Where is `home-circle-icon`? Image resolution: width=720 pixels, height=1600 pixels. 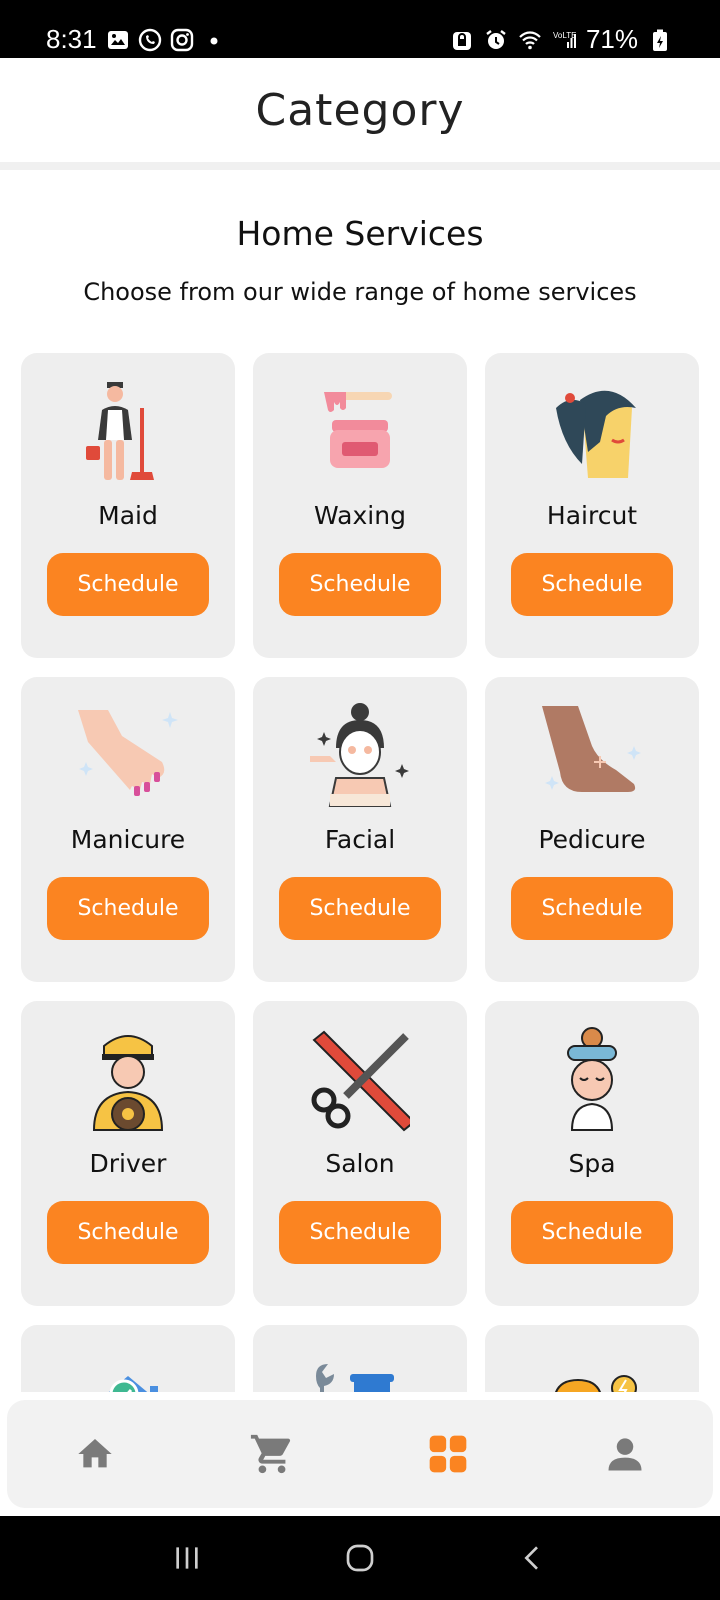
home-circle-icon is located at coordinates (360, 1558).